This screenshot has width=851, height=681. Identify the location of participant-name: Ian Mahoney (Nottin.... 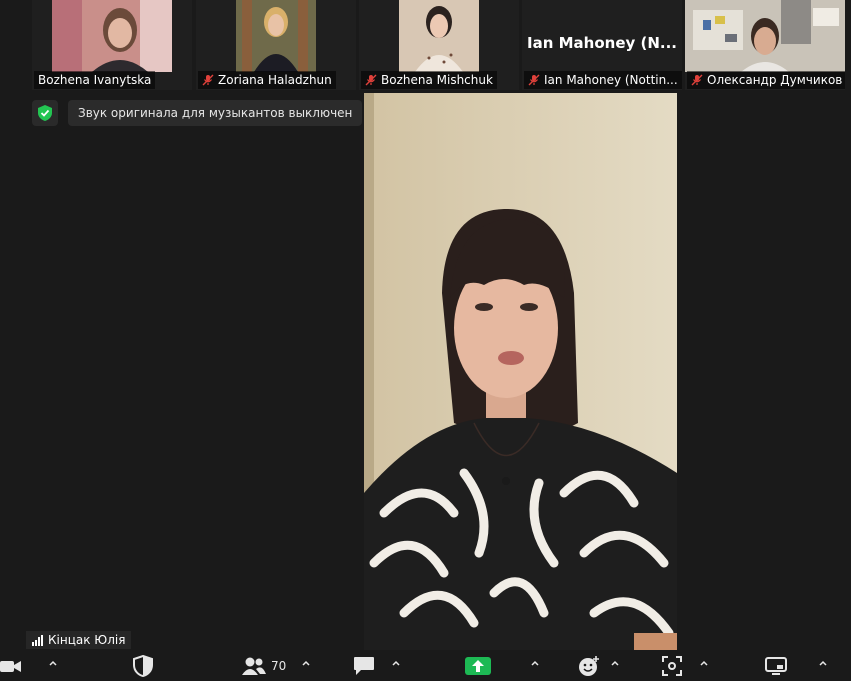
(603, 80).